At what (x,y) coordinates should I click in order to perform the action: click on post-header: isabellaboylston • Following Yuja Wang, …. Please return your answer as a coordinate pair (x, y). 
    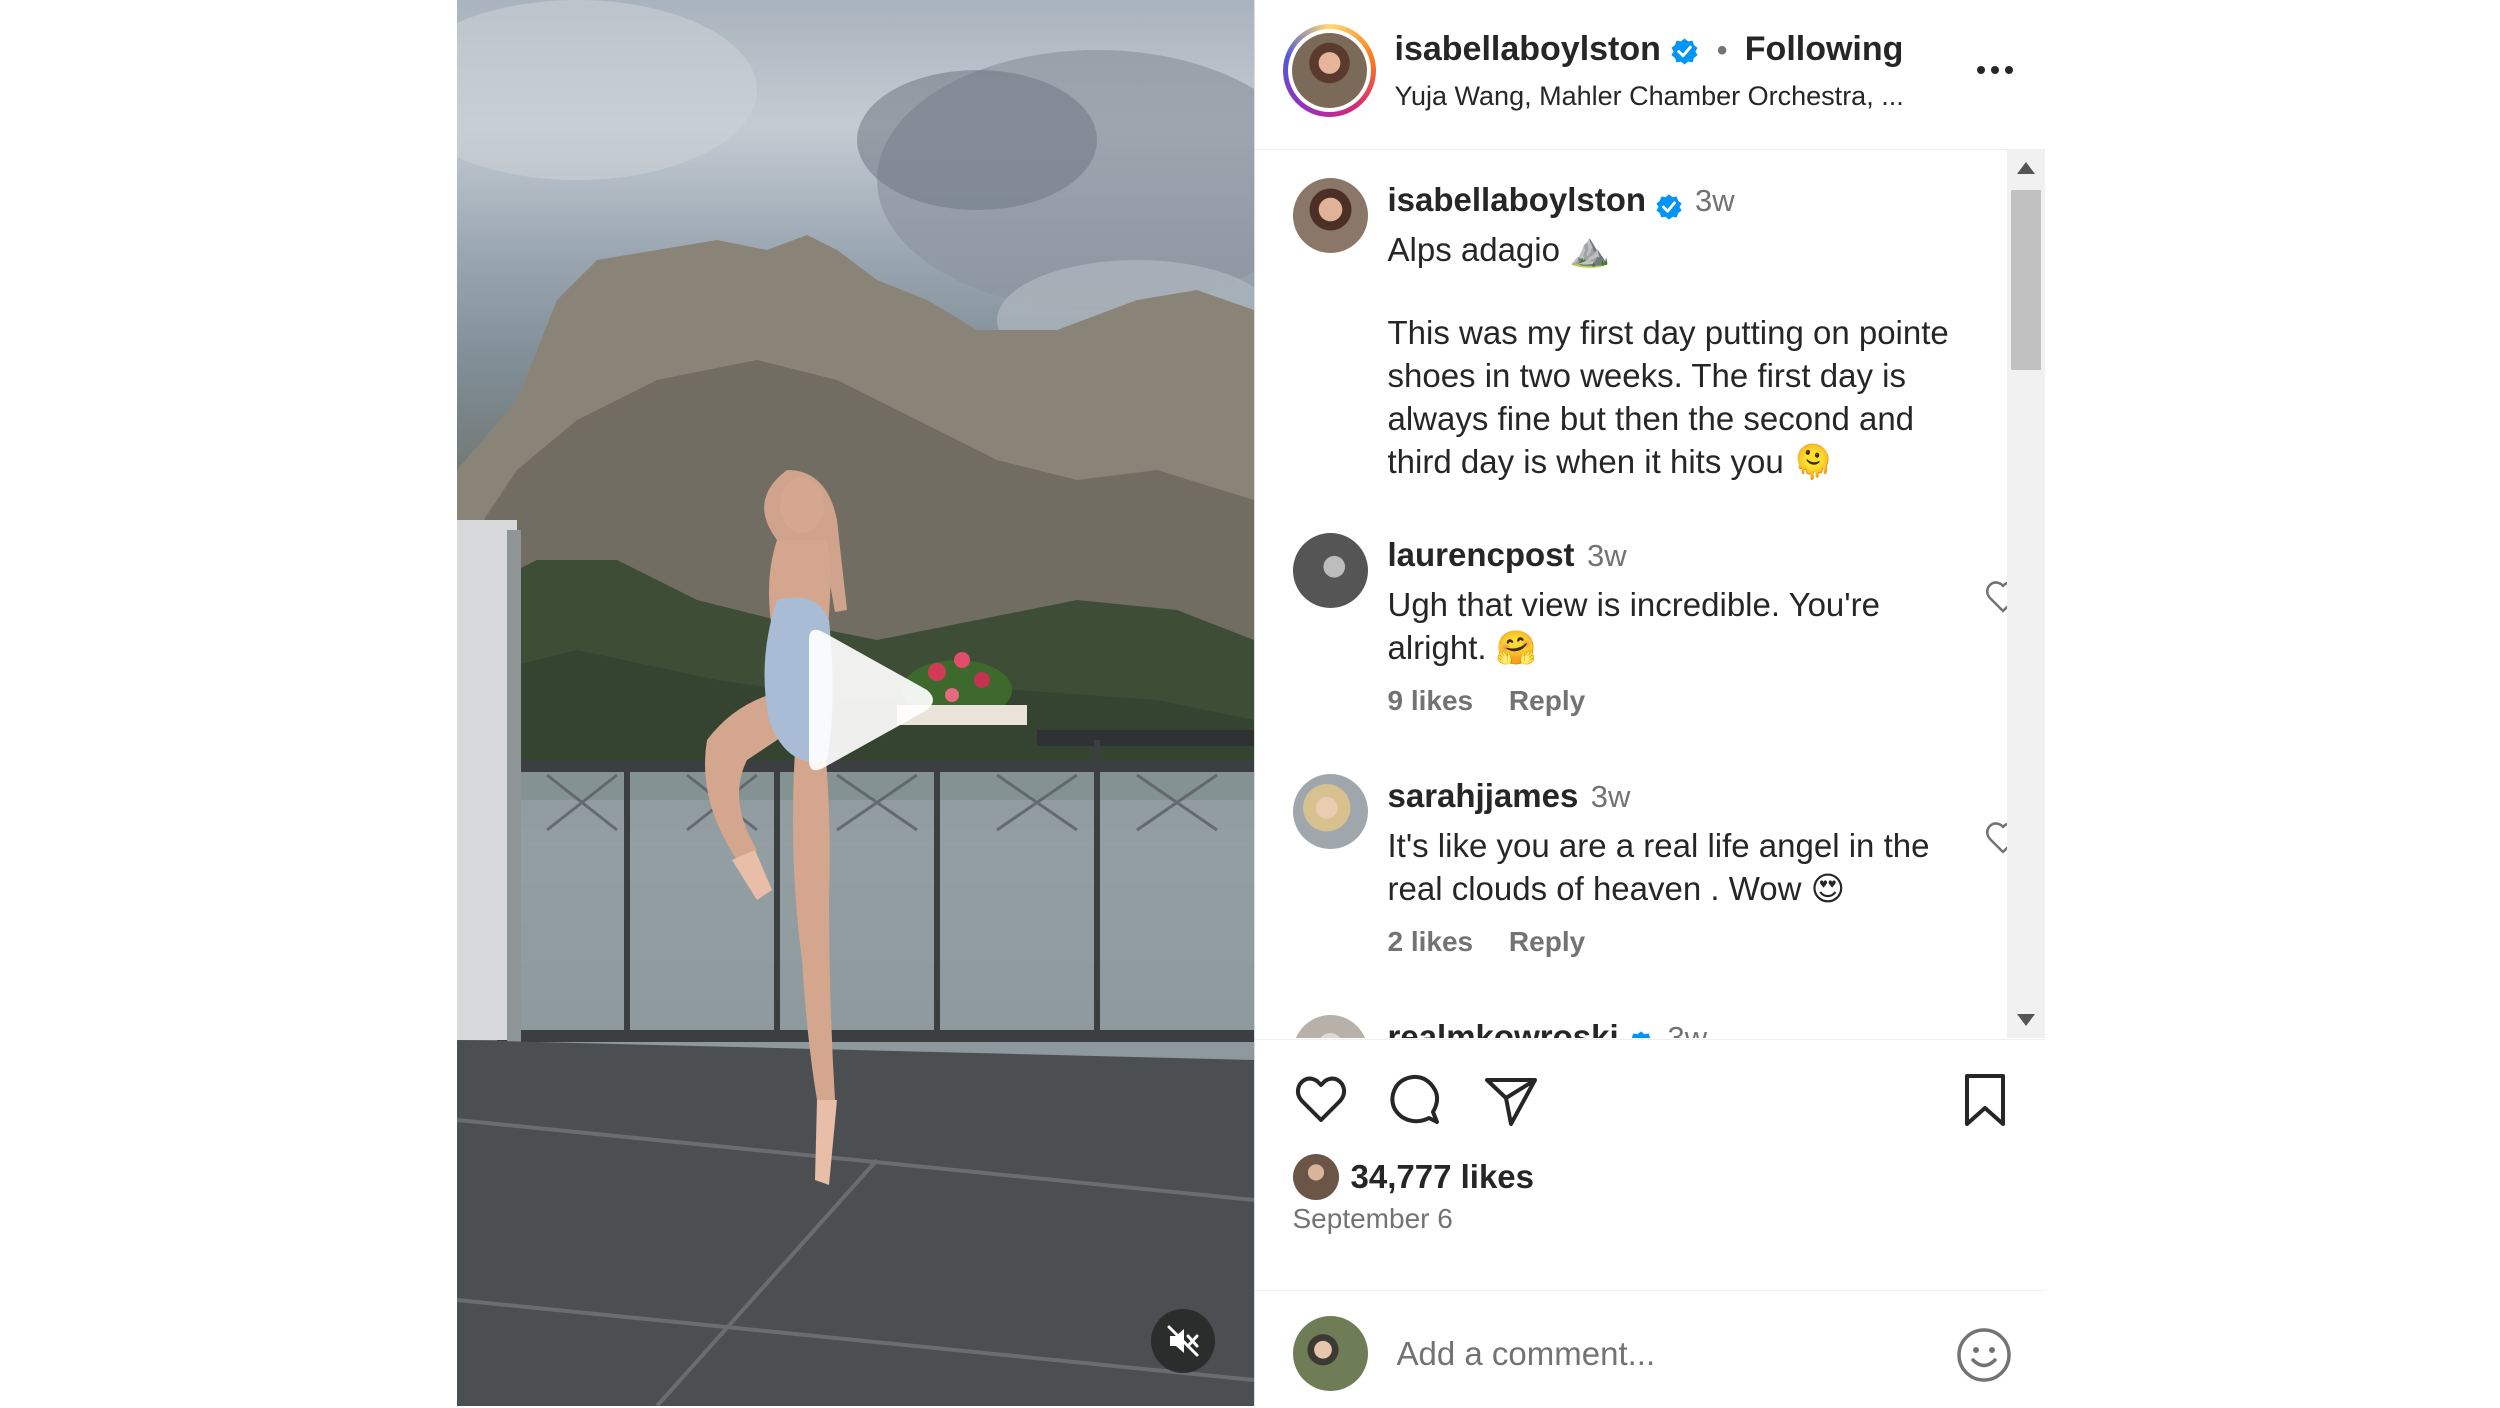
    Looking at the image, I should click on (1649, 75).